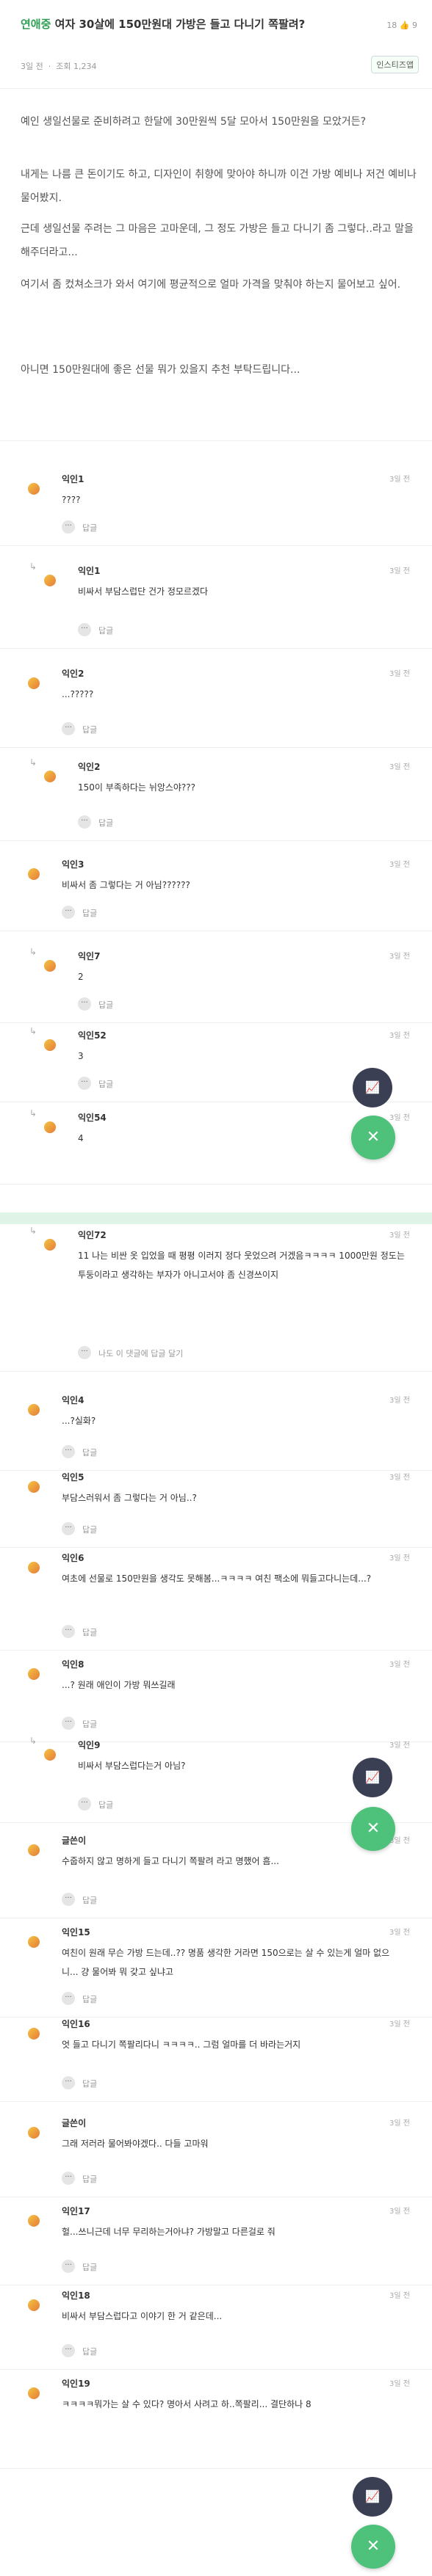  Describe the element at coordinates (219, 1427) in the screenshot. I see `comment: 익인4 3일 전 ...?실화? ··· 답글` at that location.